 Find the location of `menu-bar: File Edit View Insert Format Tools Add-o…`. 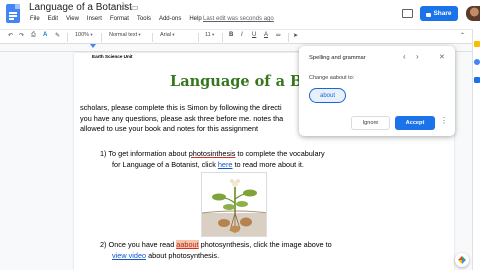

menu-bar: File Edit View Insert Format Tools Add-o… is located at coordinates (116, 19).